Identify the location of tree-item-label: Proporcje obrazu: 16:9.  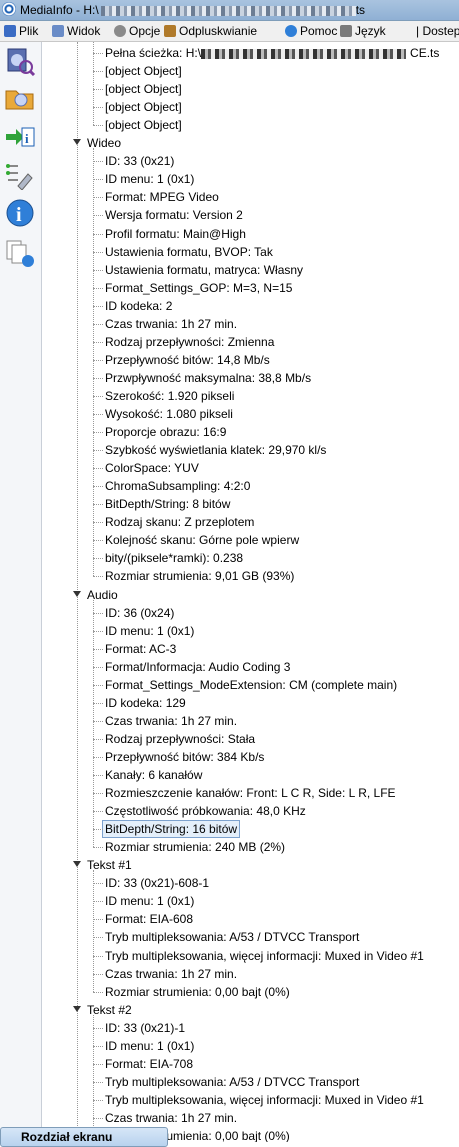
(166, 432).